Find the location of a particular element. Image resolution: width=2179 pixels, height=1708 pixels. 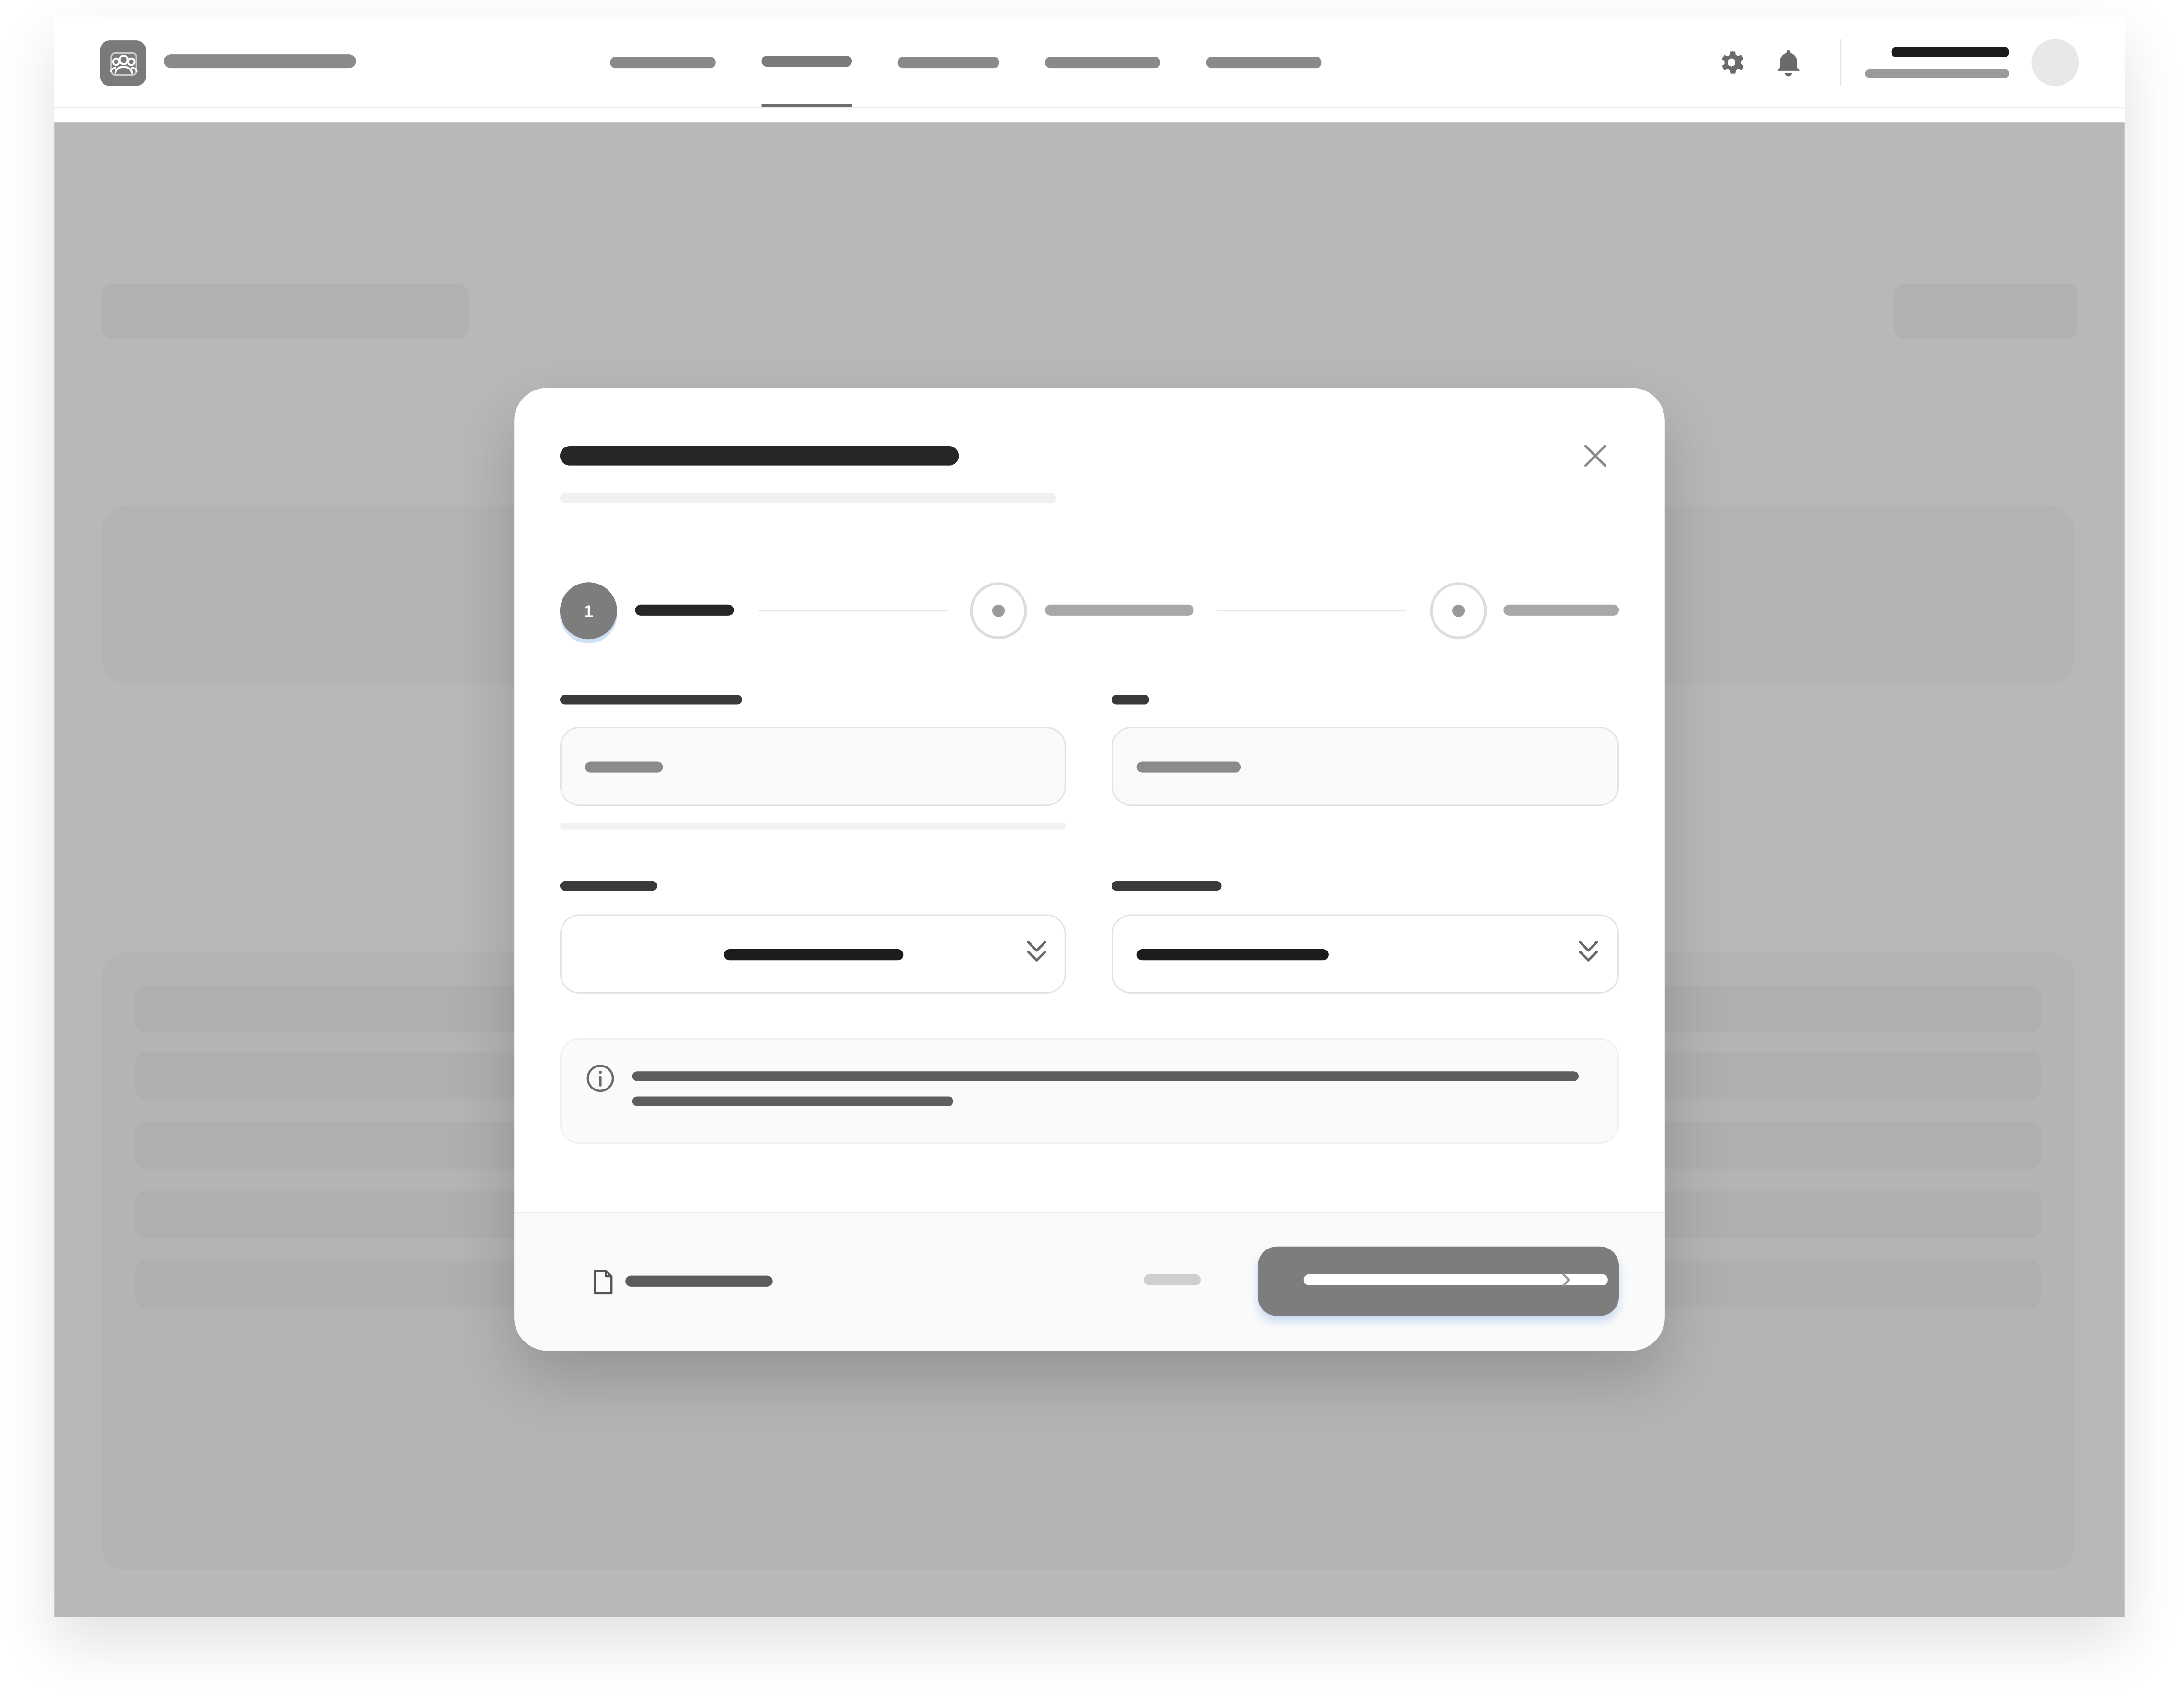

info-notice is located at coordinates (1089, 1091).